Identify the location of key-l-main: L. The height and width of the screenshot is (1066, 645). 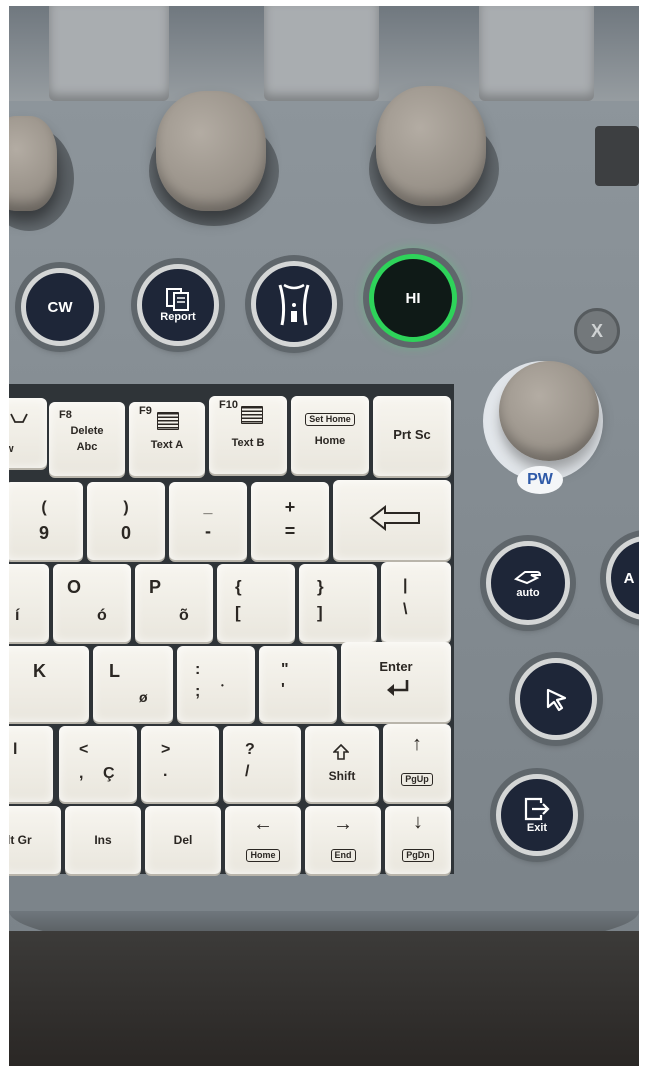
(114, 671).